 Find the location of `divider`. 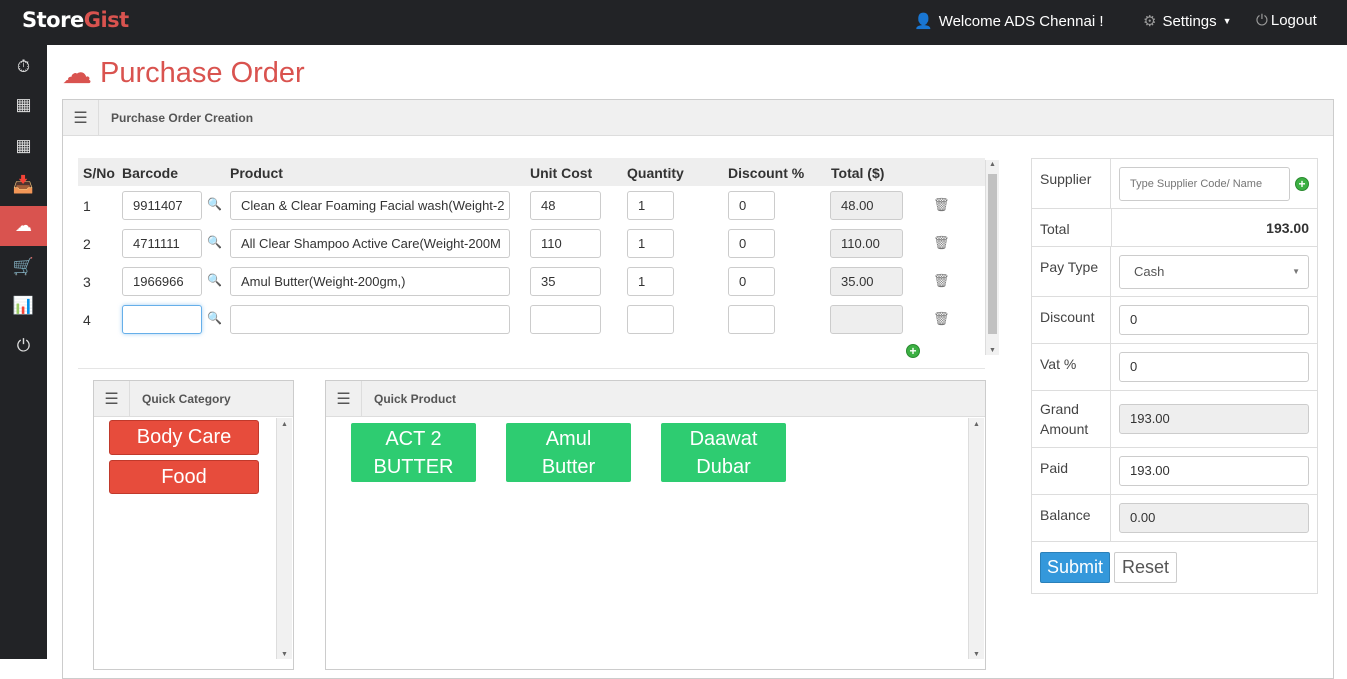

divider is located at coordinates (531, 368).